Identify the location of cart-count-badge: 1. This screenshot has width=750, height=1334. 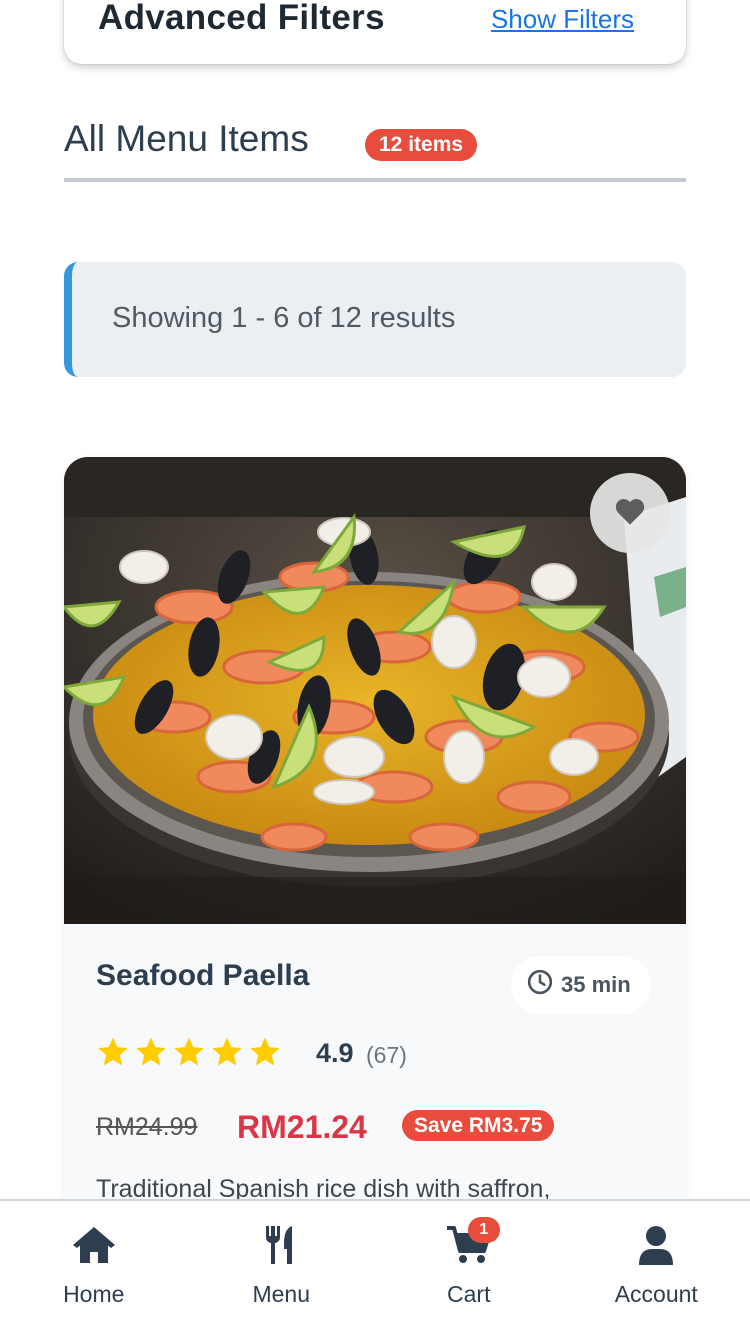
(483, 1230).